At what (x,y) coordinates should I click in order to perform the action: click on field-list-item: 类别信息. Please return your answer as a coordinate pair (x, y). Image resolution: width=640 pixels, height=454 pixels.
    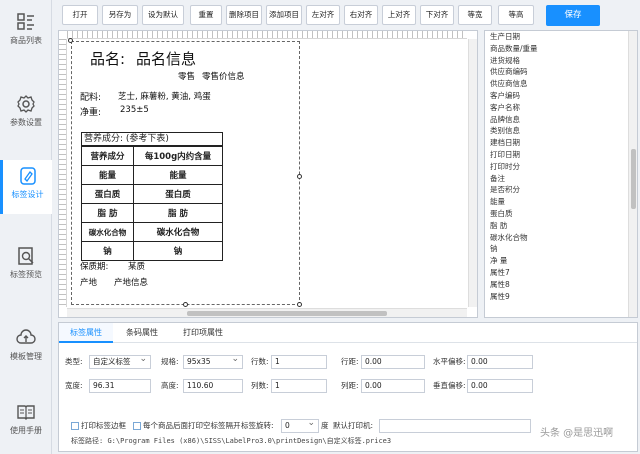
    Looking at the image, I should click on (561, 131).